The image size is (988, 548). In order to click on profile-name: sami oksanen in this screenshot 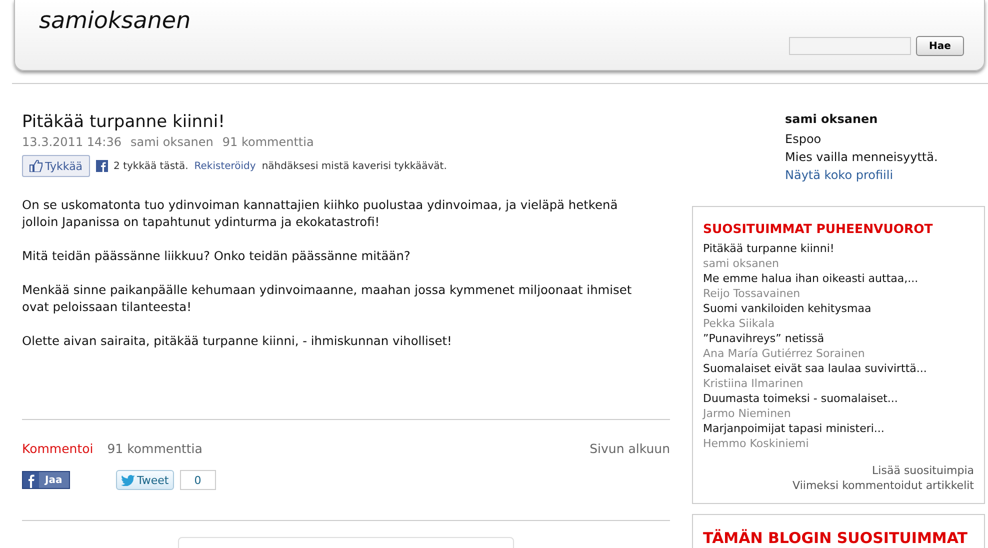, I will do `click(831, 119)`.